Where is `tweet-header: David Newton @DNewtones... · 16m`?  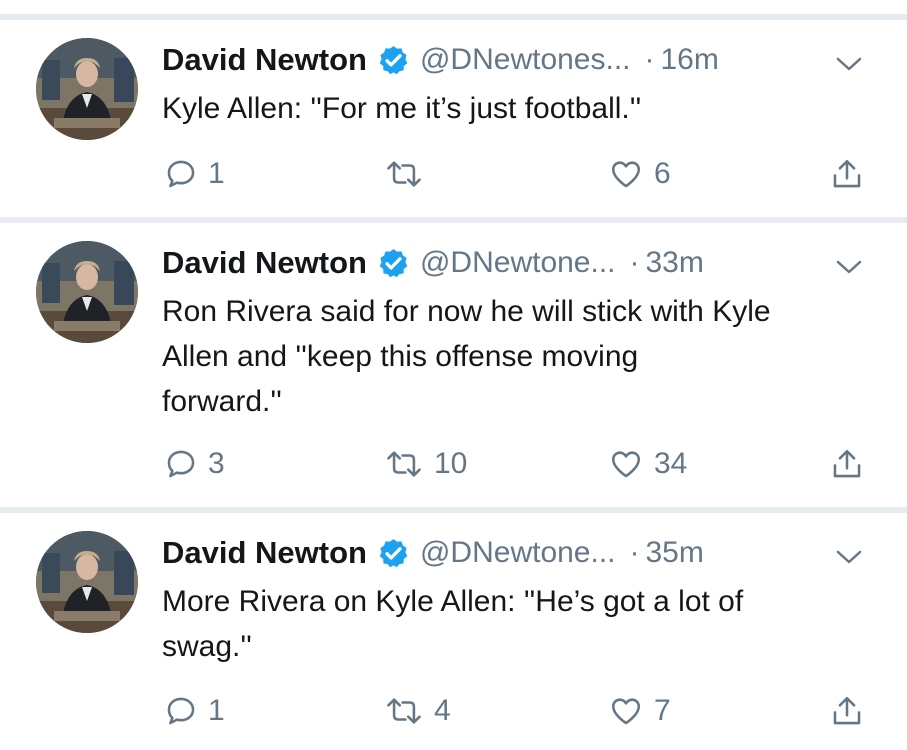
tweet-header: David Newton @DNewtones... · 16m is located at coordinates (522, 62).